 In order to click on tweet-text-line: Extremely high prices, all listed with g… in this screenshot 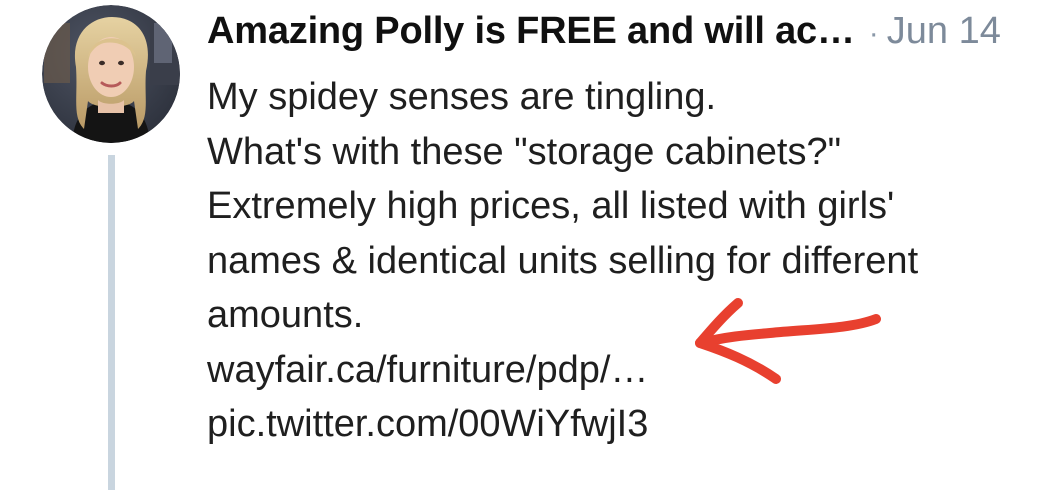, I will do `click(551, 206)`.